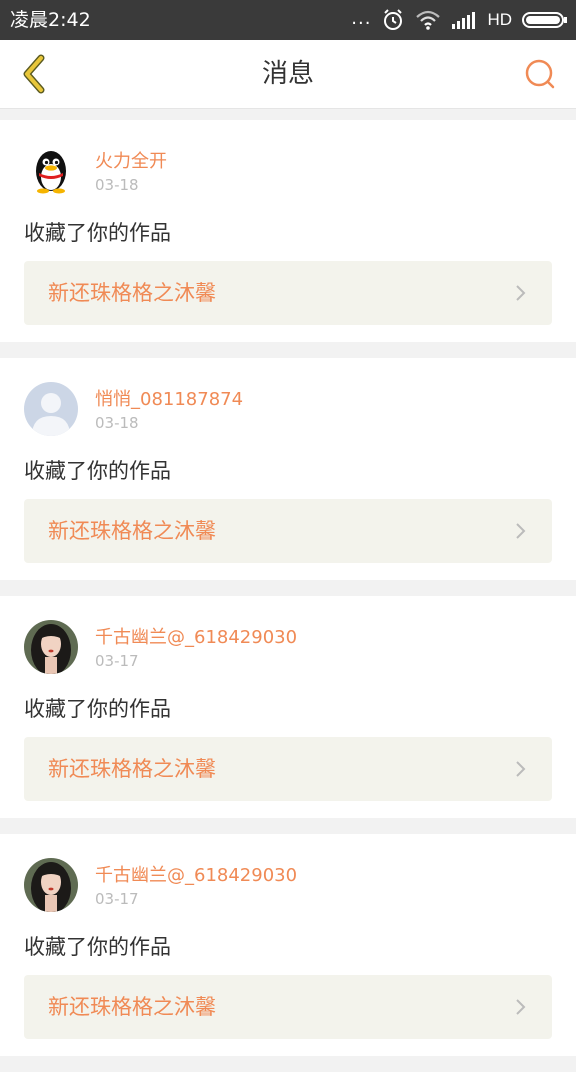  Describe the element at coordinates (131, 160) in the screenshot. I see `user-name: 火力全开` at that location.